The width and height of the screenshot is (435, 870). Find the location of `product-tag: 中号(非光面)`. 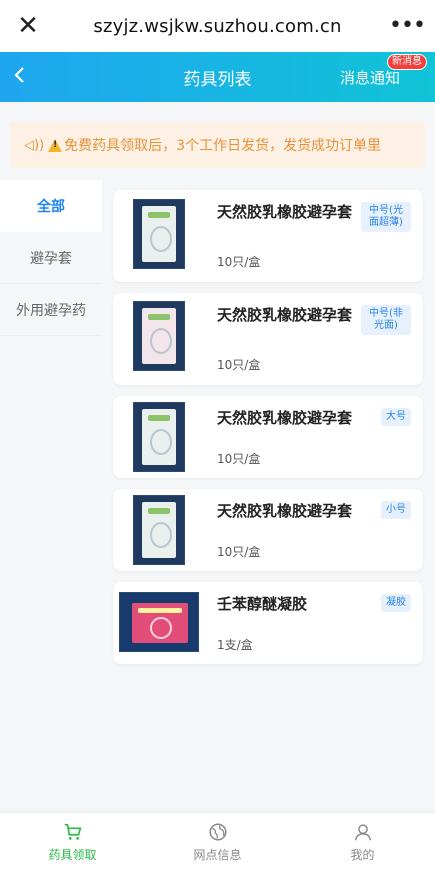

product-tag: 中号(非光面) is located at coordinates (386, 320).